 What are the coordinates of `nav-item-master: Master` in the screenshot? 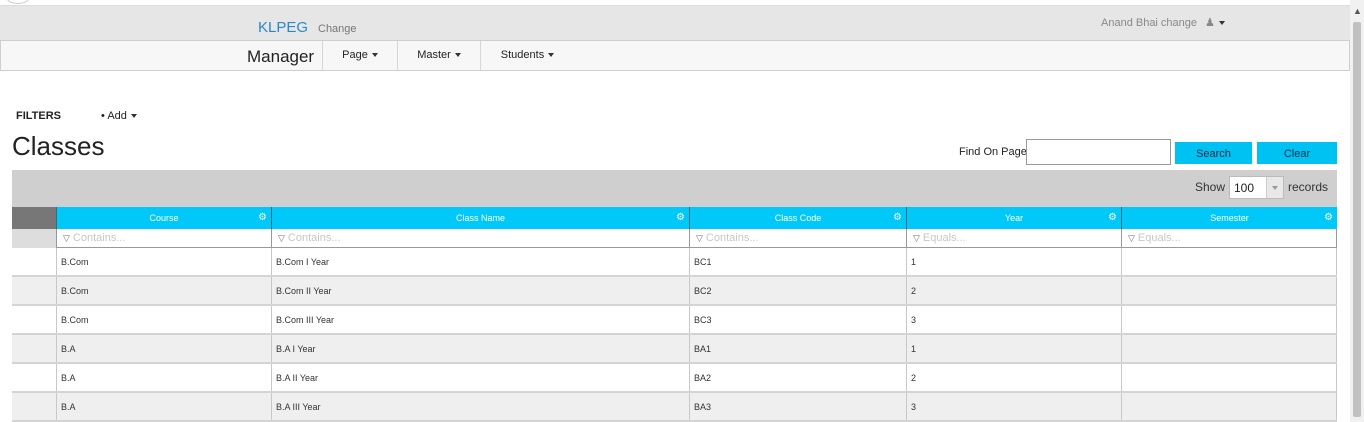 It's located at (438, 55).